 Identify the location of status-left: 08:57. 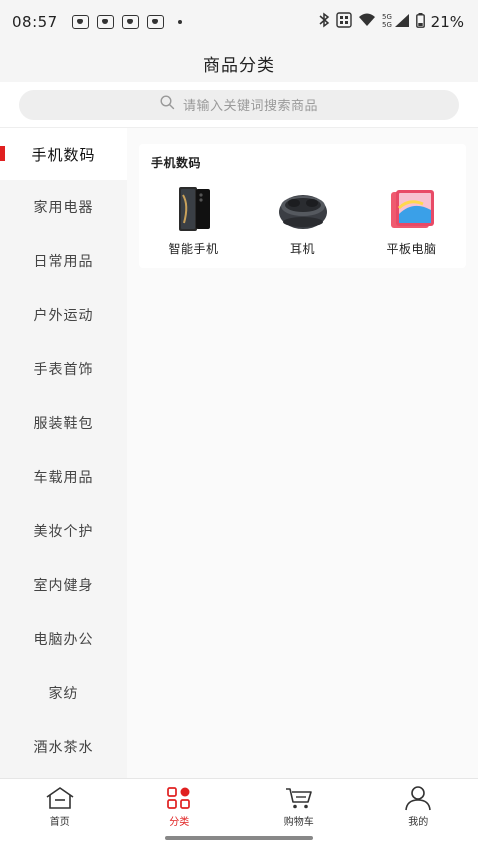
(97, 22).